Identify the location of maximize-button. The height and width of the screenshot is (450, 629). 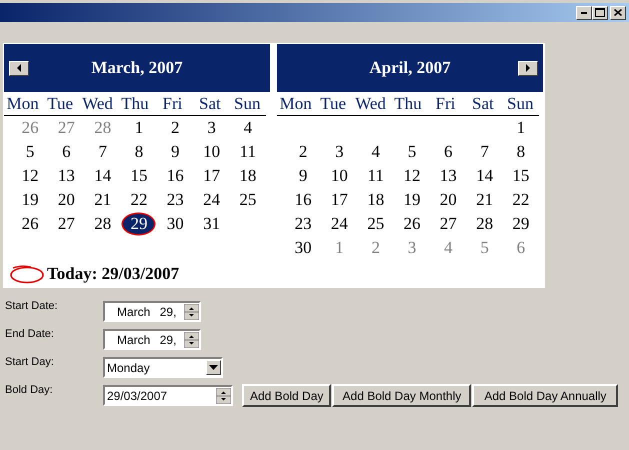
(600, 13).